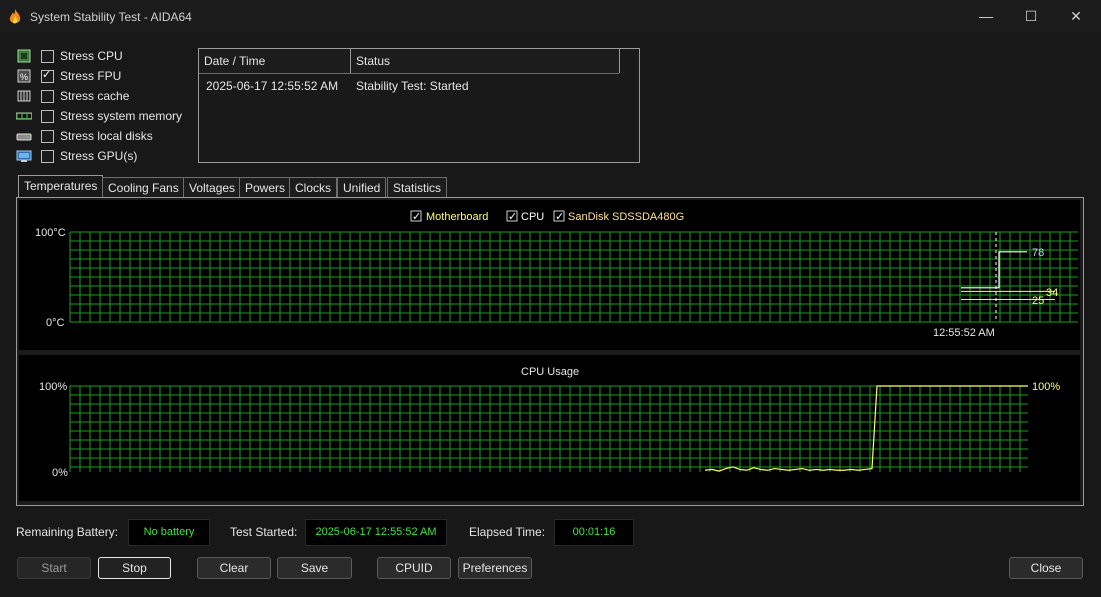 The width and height of the screenshot is (1101, 597). Describe the element at coordinates (54, 568) in the screenshot. I see `start-button: Start` at that location.